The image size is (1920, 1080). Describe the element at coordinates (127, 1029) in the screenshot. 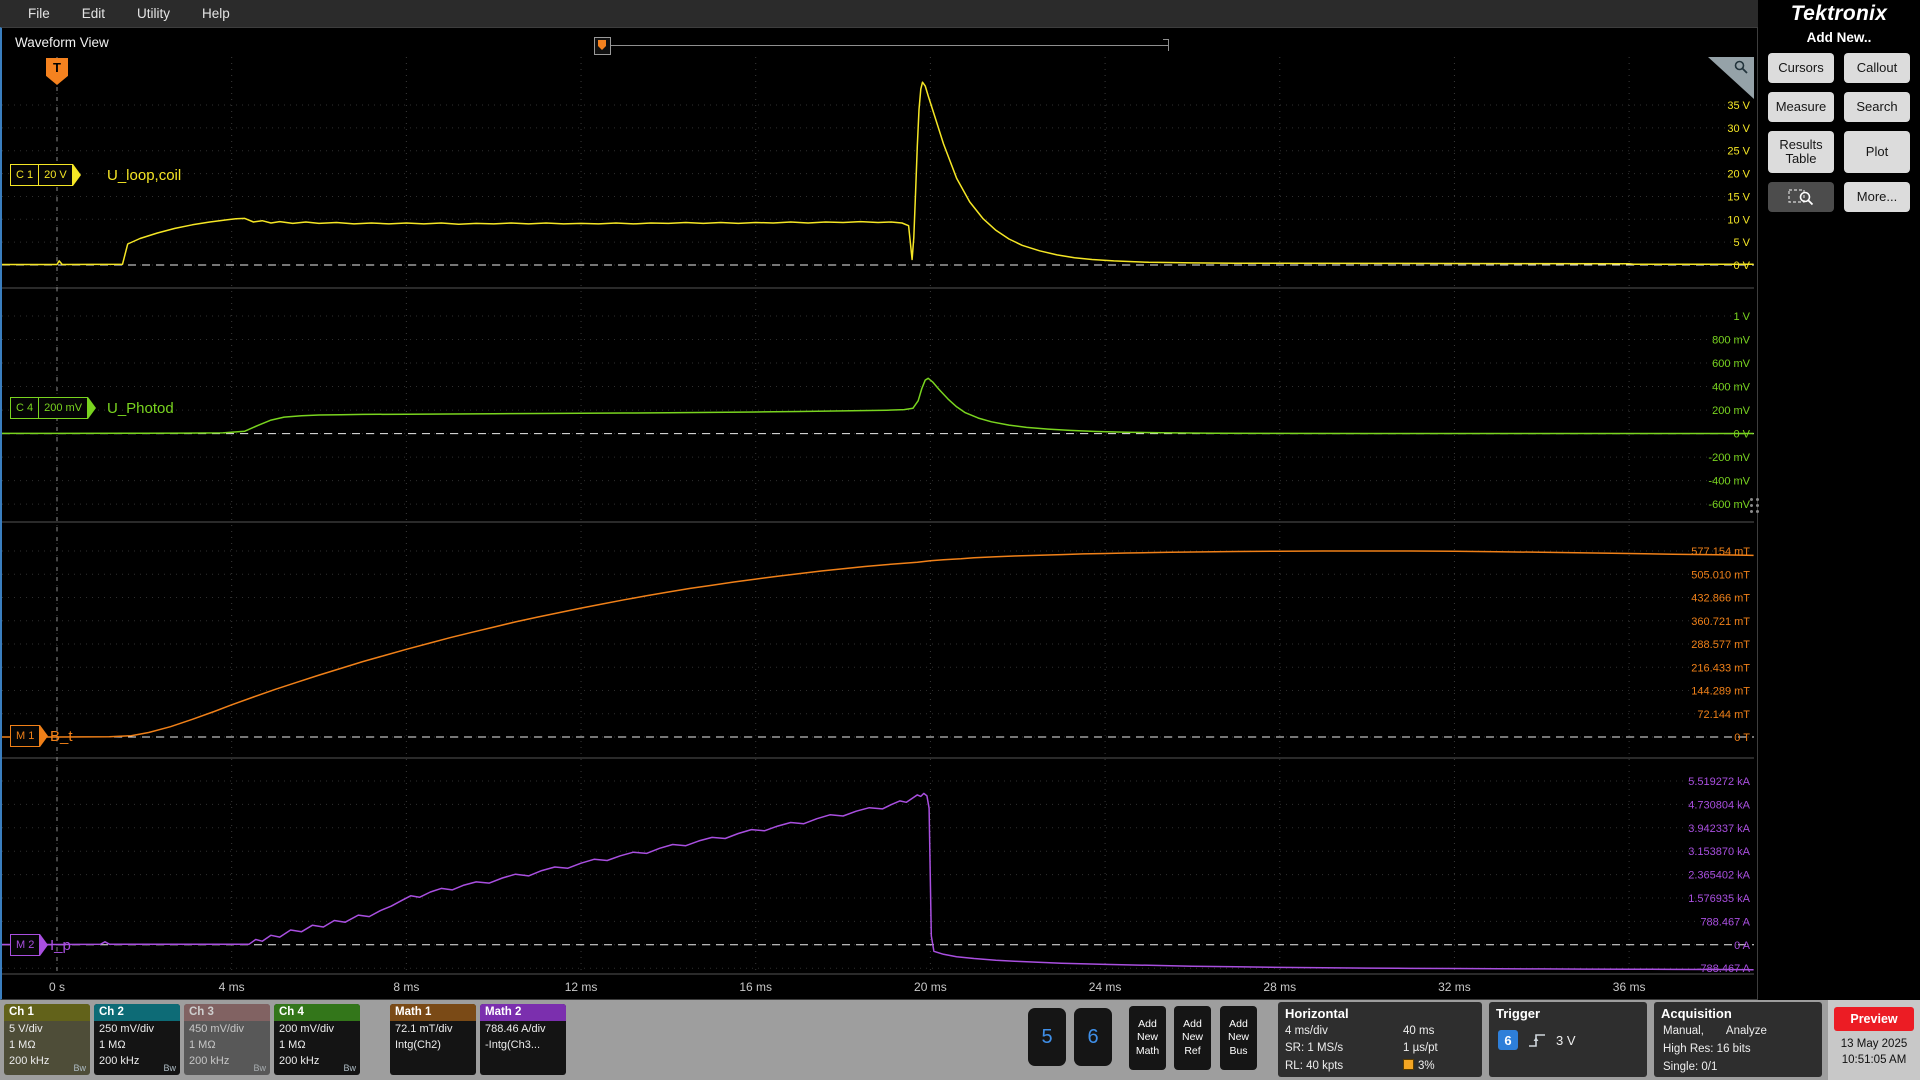

I see `channel-setting: 250 mV/div` at that location.